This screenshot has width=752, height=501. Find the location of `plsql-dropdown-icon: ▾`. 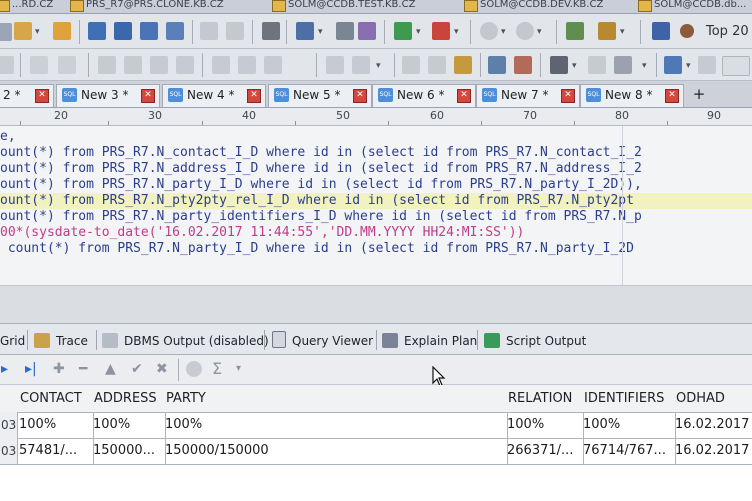

plsql-dropdown-icon: ▾ is located at coordinates (622, 32).